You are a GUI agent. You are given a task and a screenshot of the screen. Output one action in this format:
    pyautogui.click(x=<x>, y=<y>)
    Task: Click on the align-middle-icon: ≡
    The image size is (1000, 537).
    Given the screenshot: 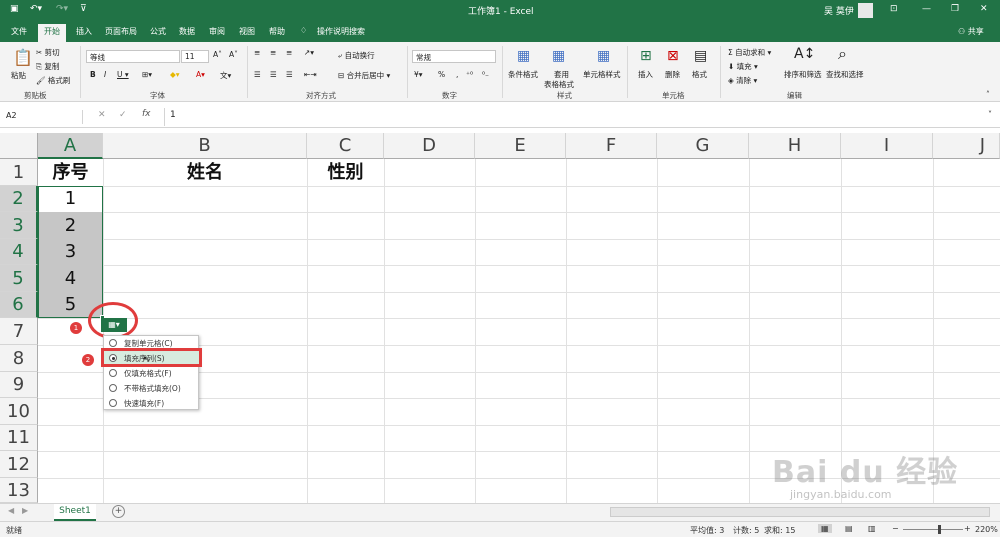 What is the action you would take?
    pyautogui.click(x=273, y=52)
    